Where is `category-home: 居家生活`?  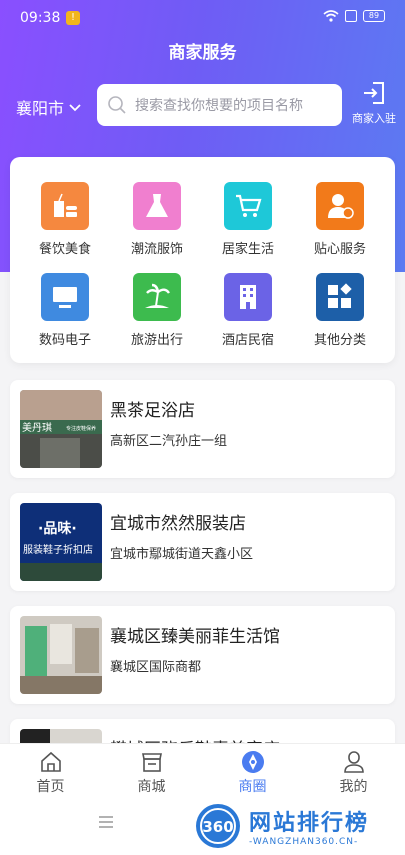
category-home: 居家生活 is located at coordinates (248, 219).